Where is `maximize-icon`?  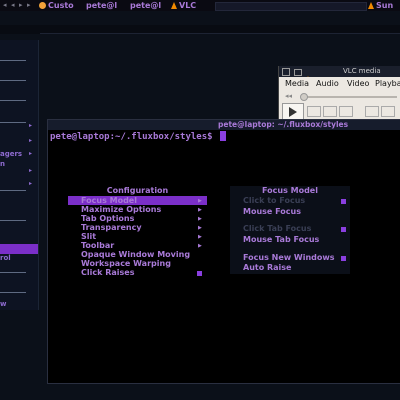
maximize-icon is located at coordinates (298, 72).